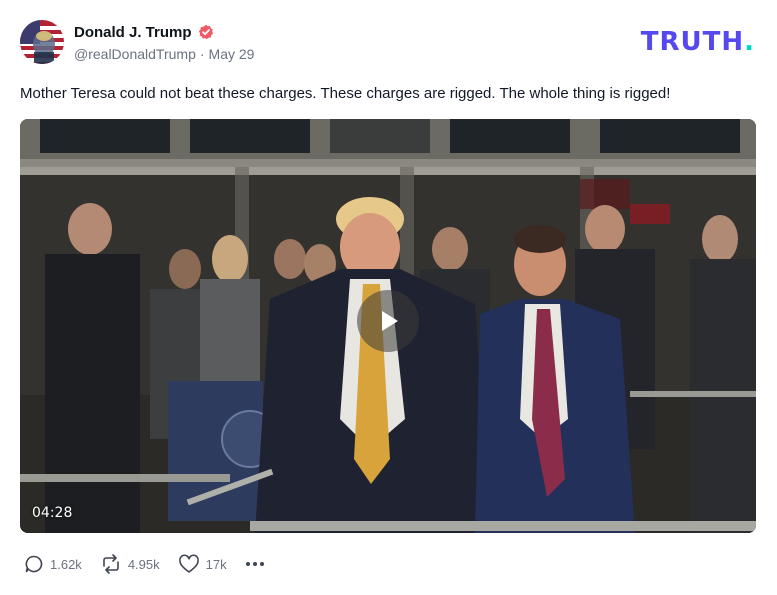 The image size is (777, 595). I want to click on handle: @realDonaldTrump, so click(135, 54).